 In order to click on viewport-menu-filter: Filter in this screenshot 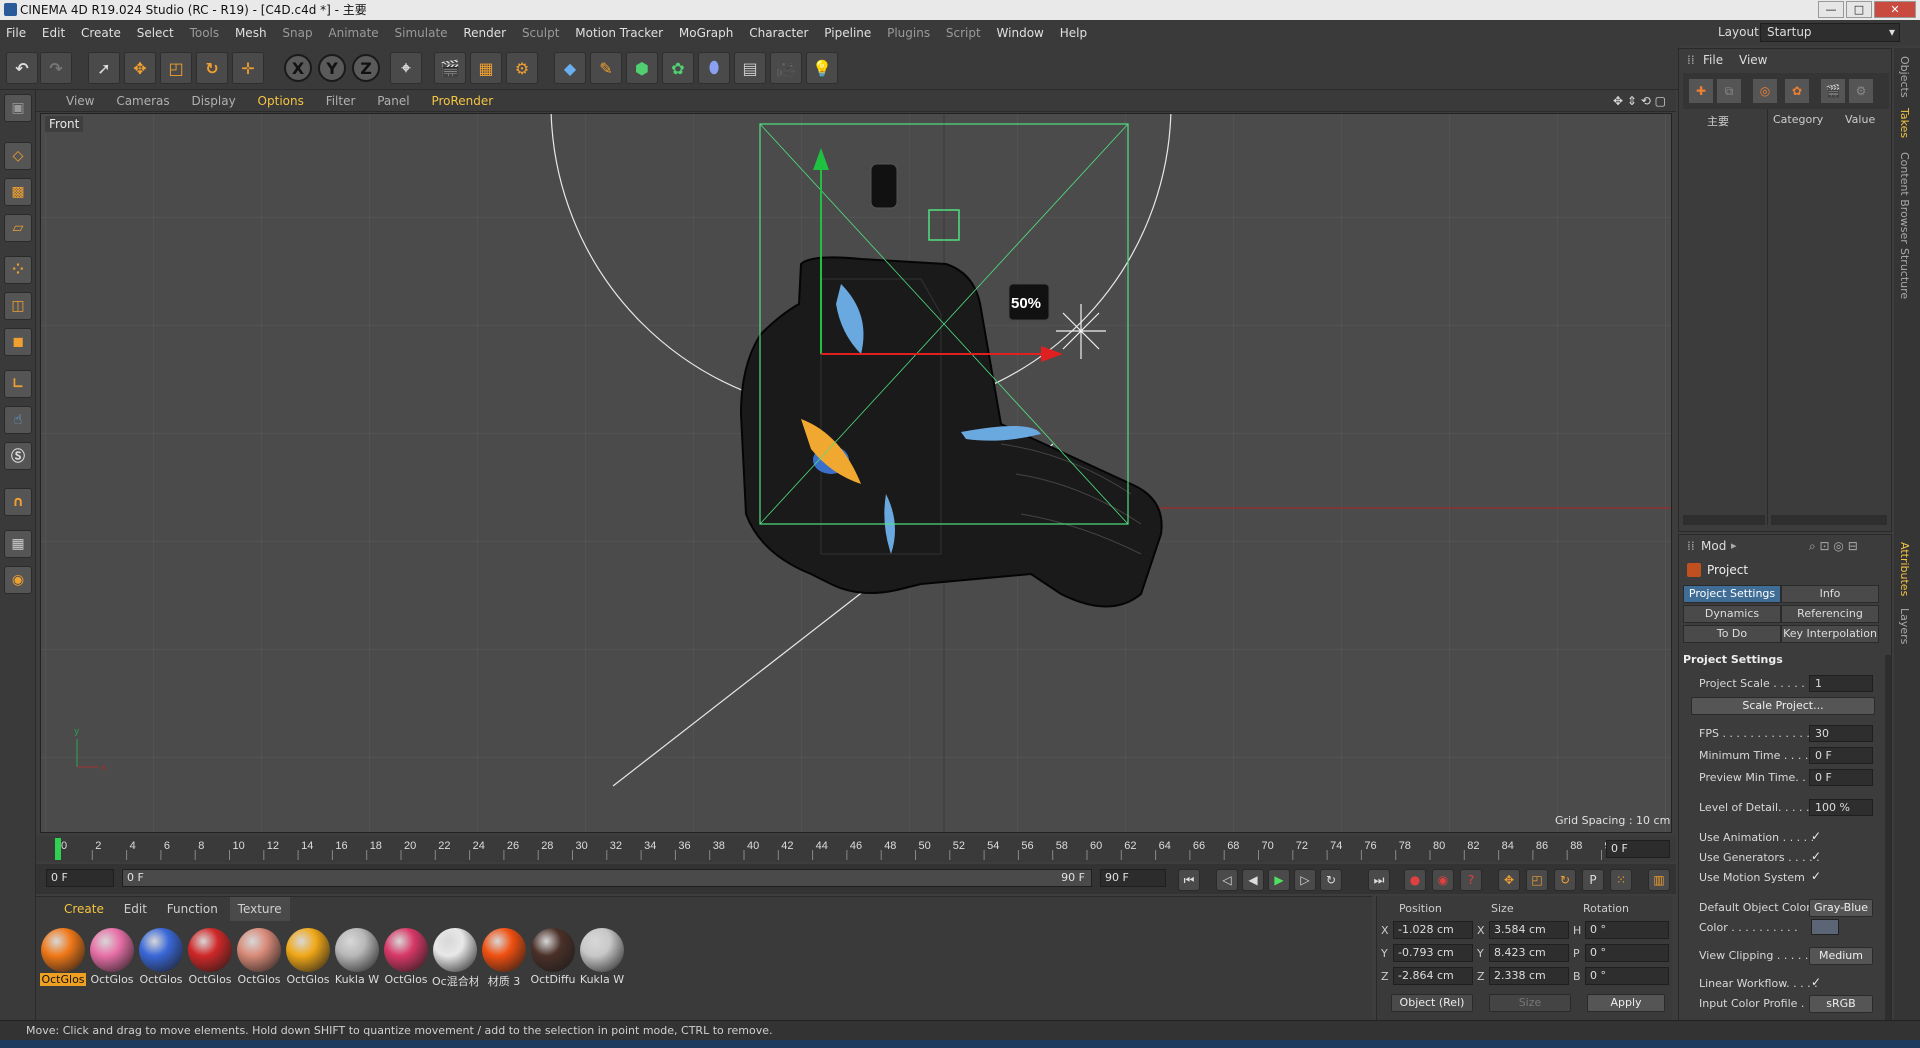, I will do `click(341, 101)`.